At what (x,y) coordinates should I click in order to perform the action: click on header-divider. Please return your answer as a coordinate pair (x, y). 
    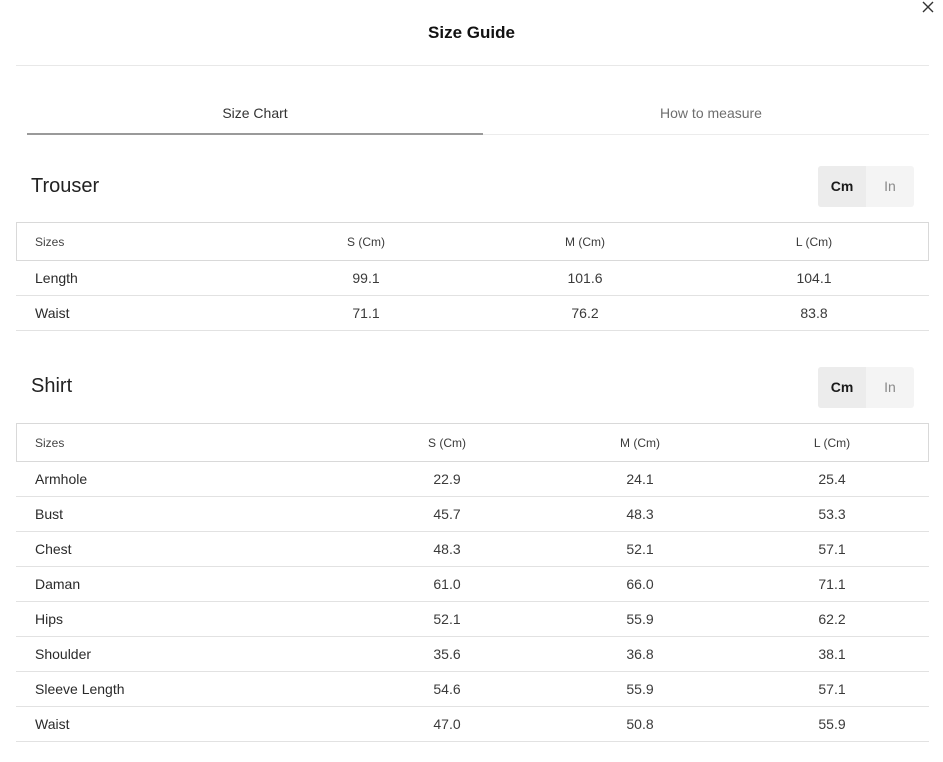
    Looking at the image, I should click on (472, 65).